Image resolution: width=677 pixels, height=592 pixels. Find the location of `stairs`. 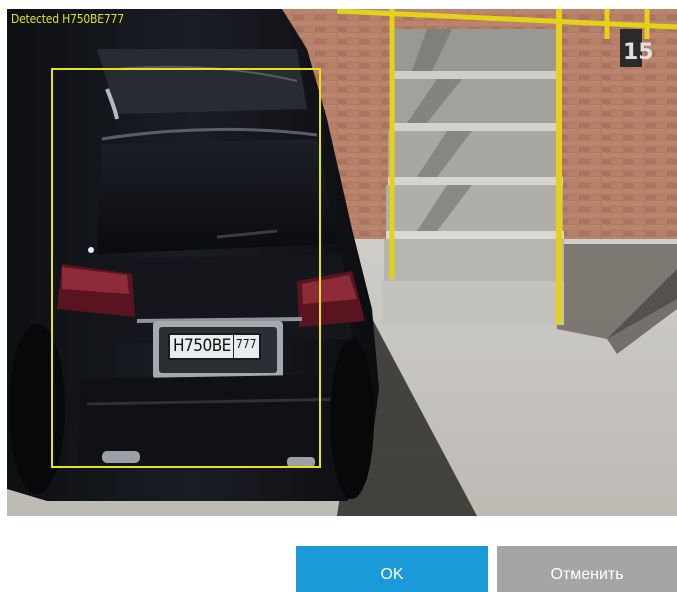

stairs is located at coordinates (473, 177).